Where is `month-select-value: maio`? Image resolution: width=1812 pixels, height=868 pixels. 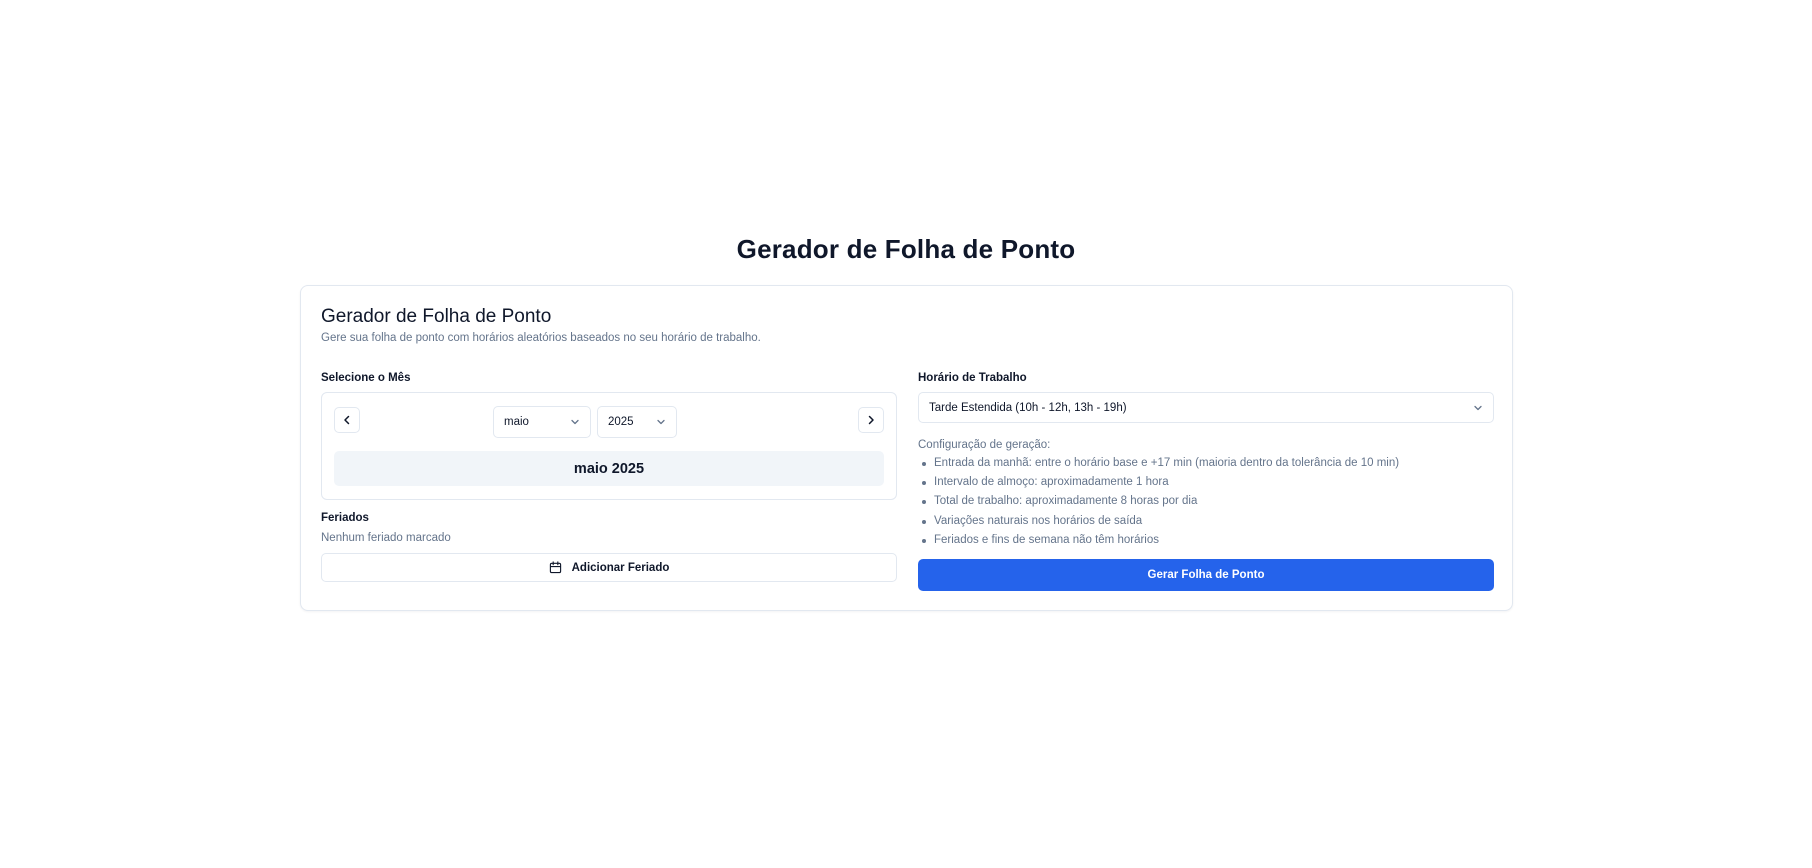 month-select-value: maio is located at coordinates (516, 422).